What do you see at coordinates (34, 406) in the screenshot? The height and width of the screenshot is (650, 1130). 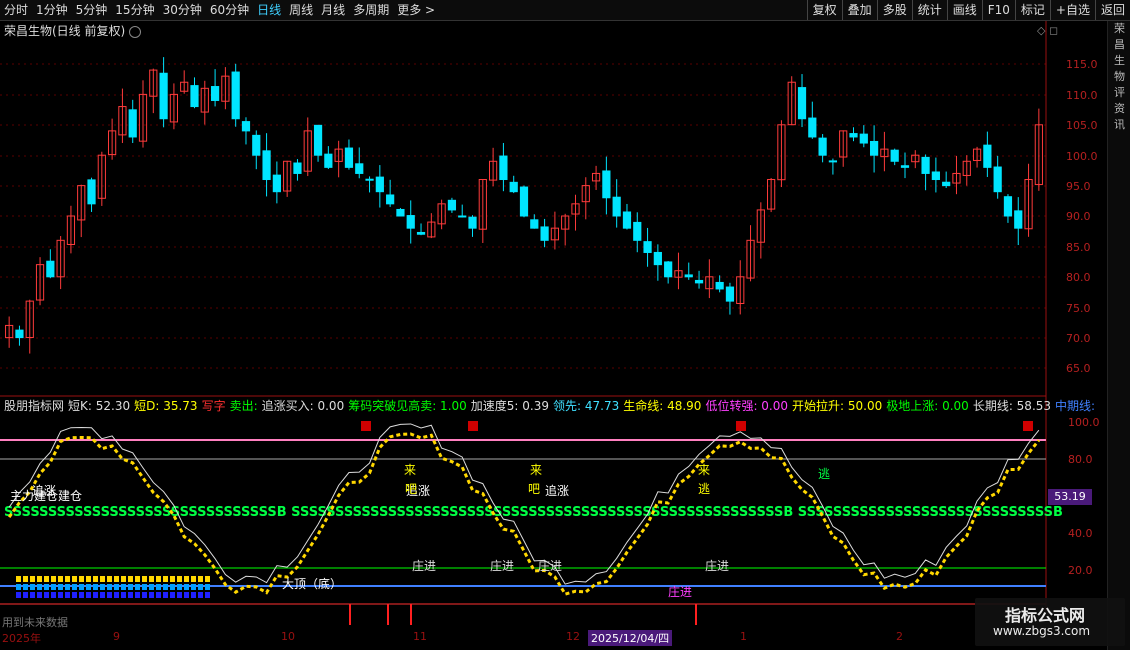 I see `indicator-name: 股朋指标网` at bounding box center [34, 406].